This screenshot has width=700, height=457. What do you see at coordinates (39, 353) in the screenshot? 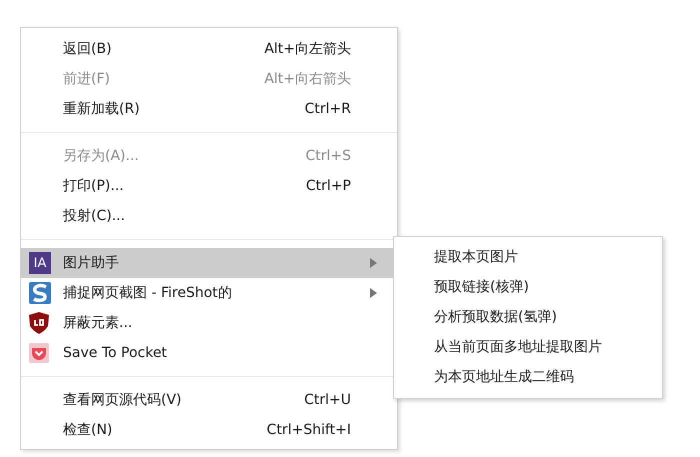
I see `pocket-icon` at bounding box center [39, 353].